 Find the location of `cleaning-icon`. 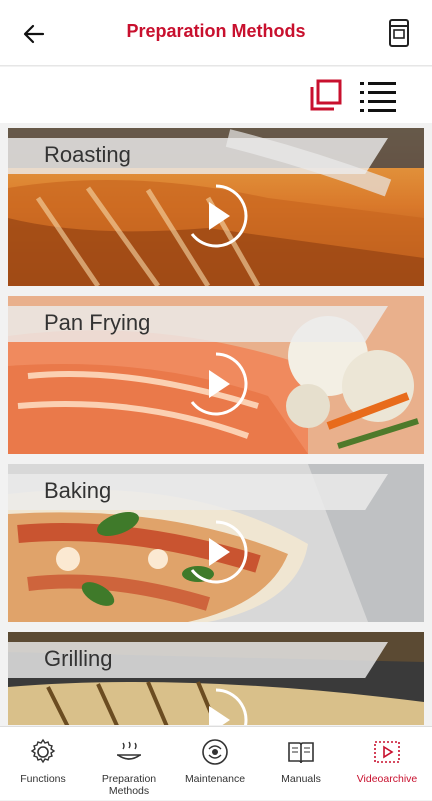

cleaning-icon is located at coordinates (215, 752).